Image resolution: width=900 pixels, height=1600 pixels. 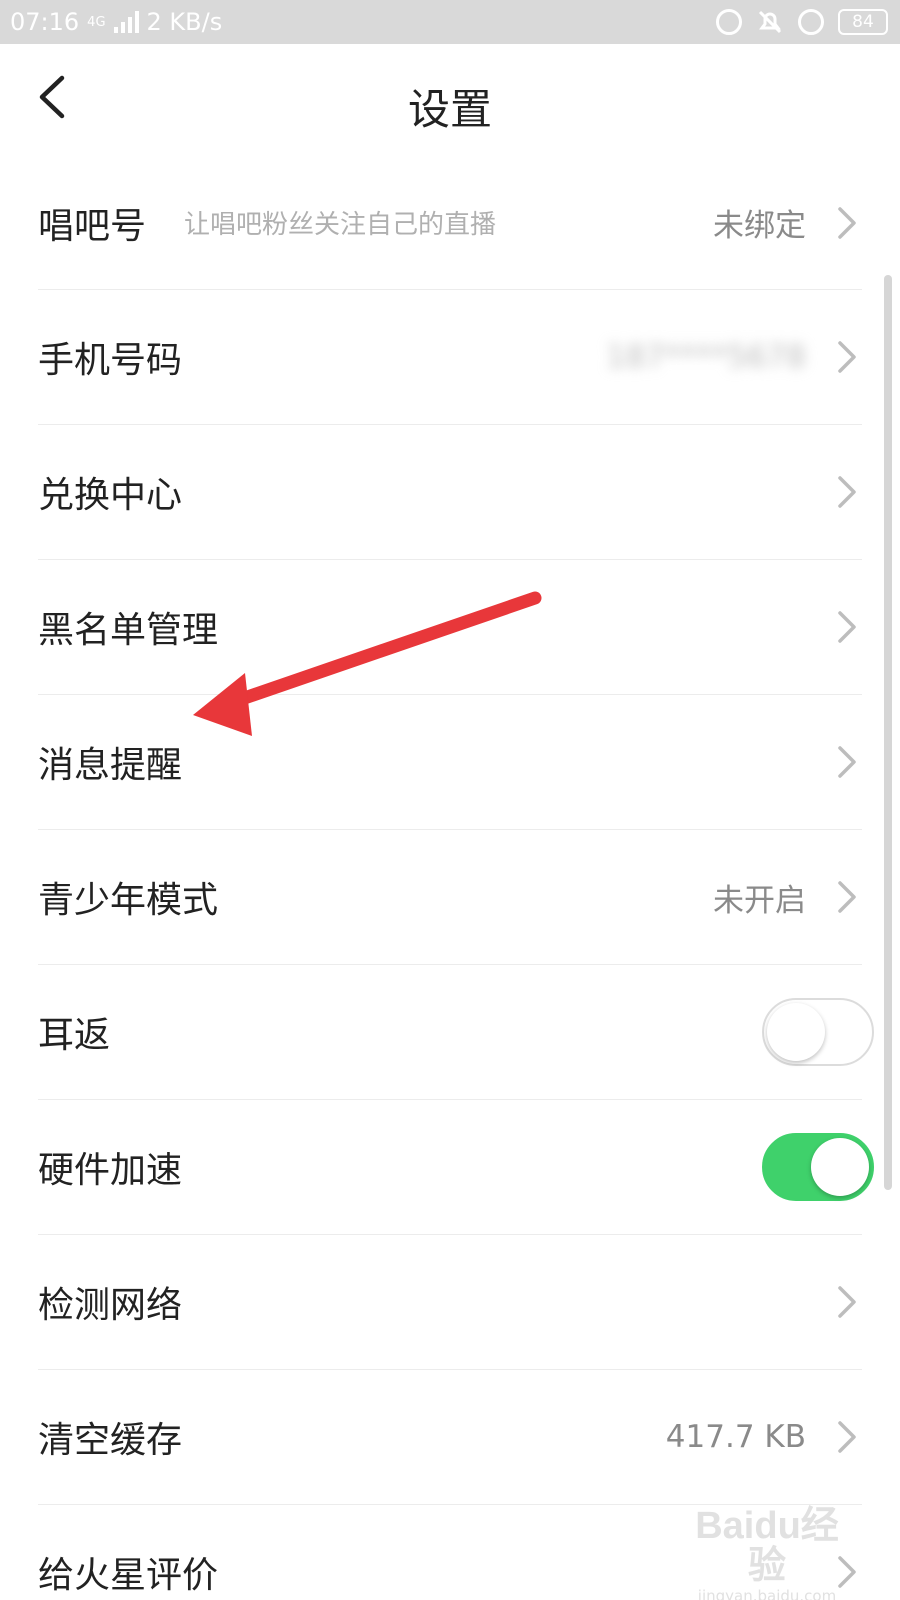 I want to click on settings-row-label: 耳返, so click(x=74, y=1035).